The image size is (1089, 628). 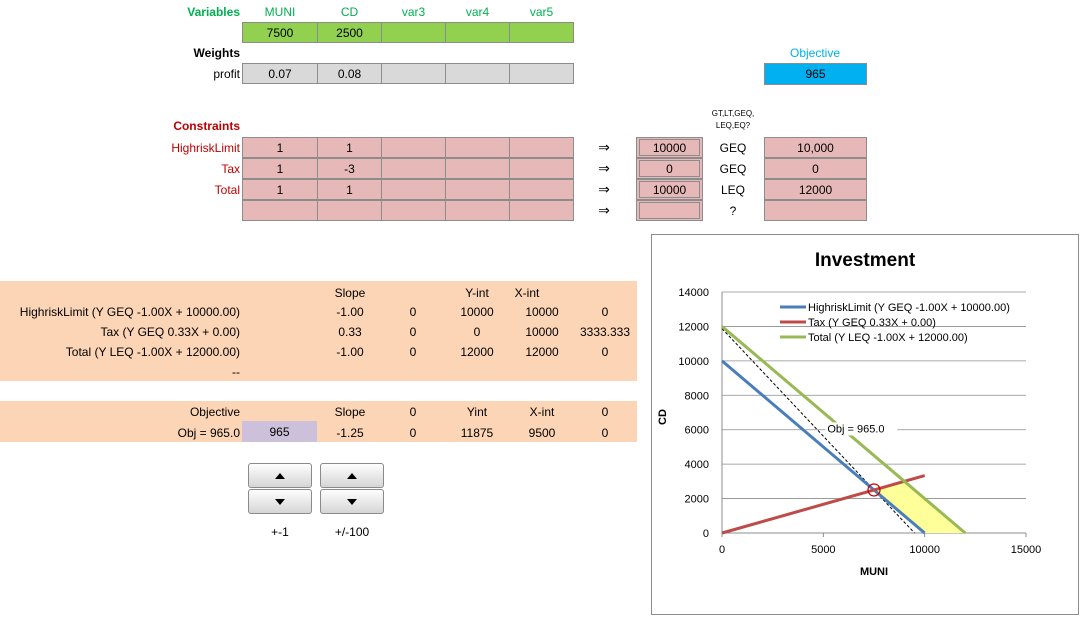 What do you see at coordinates (815, 189) in the screenshot?
I see `constraint-rhs-cell: 12000` at bounding box center [815, 189].